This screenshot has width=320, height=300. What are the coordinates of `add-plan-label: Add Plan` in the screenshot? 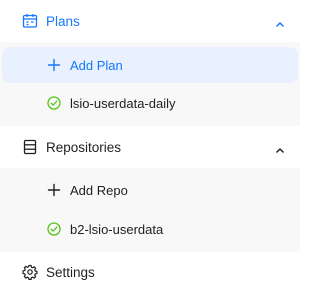 It's located at (96, 65).